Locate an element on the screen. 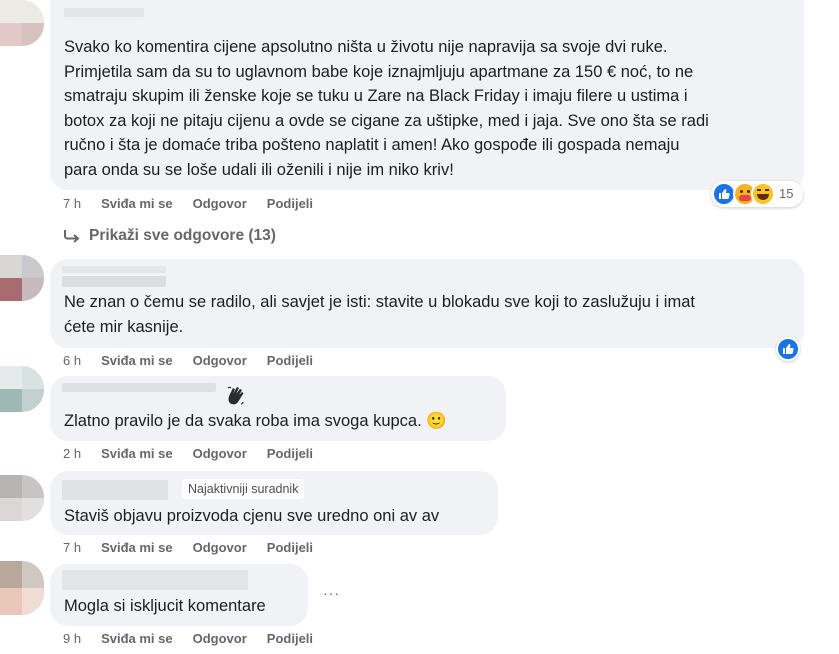 Image resolution: width=839 pixels, height=654 pixels. comment-bubble: Mogla si iskljucit komentare is located at coordinates (179, 595).